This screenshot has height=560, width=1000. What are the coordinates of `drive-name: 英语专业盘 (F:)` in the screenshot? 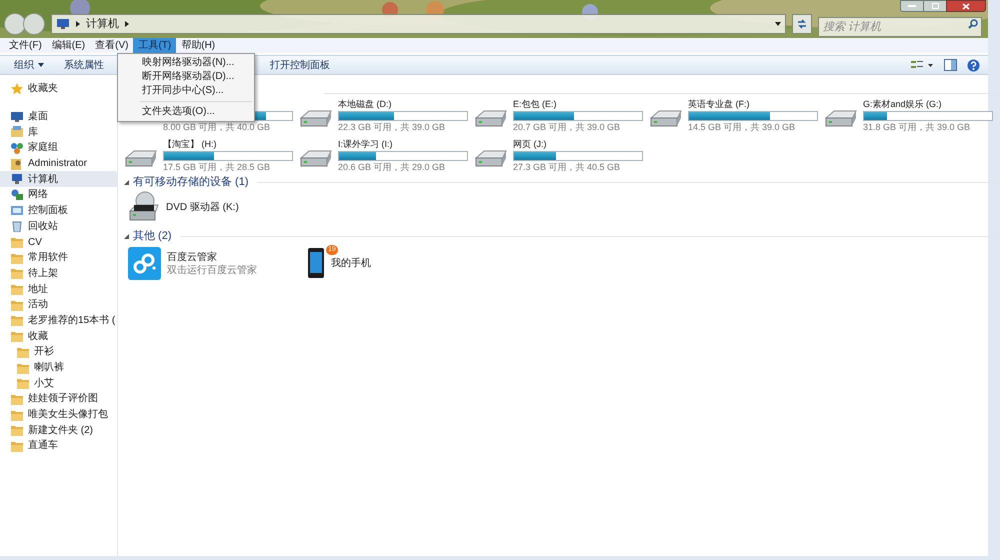 It's located at (753, 104).